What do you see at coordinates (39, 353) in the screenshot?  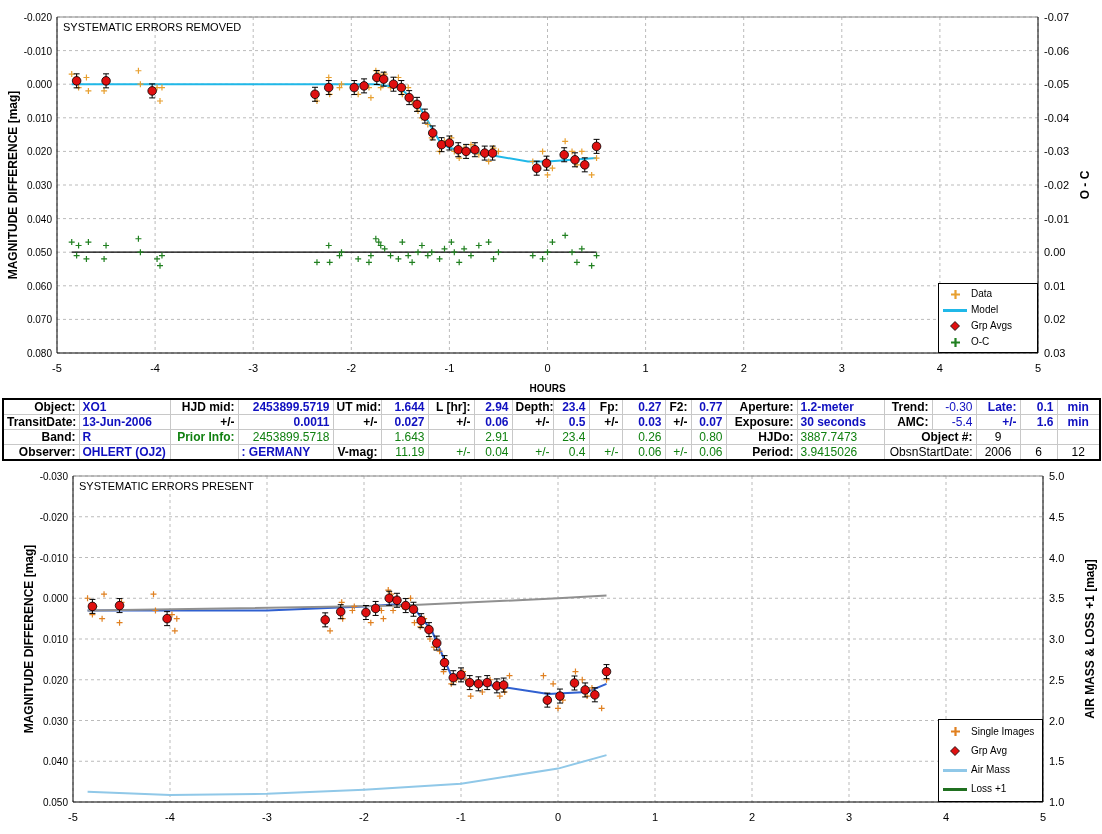 I see `axis-tick-label: 0.080` at bounding box center [39, 353].